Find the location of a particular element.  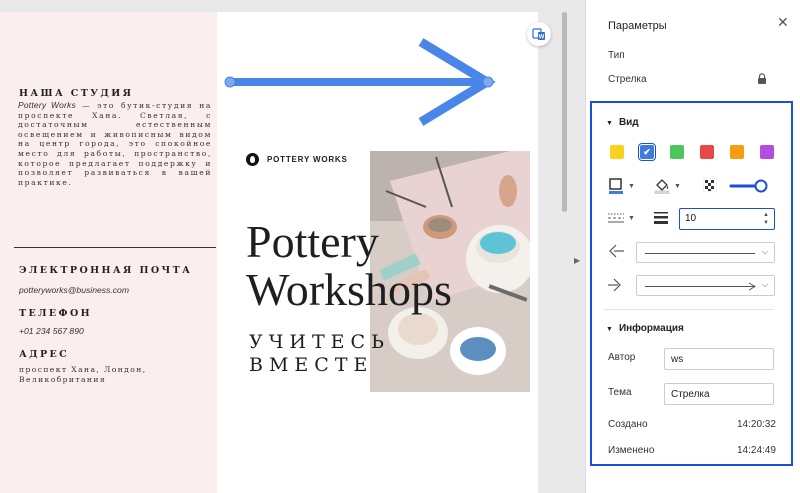

title-line-1: Pottery is located at coordinates (312, 241).